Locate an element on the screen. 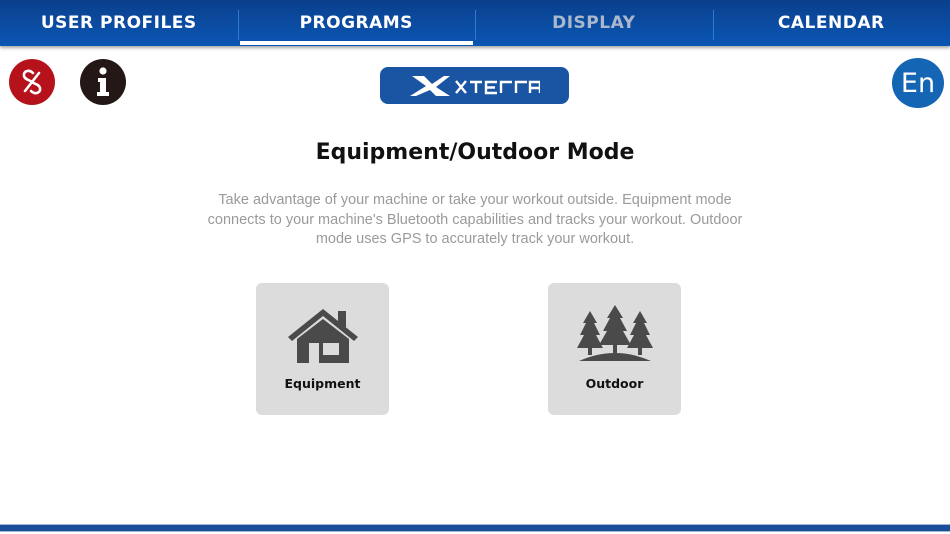 The width and height of the screenshot is (950, 534). top-navigation: USER PROFILES PROGRAMS DISPLAY CALENDAR is located at coordinates (475, 23).